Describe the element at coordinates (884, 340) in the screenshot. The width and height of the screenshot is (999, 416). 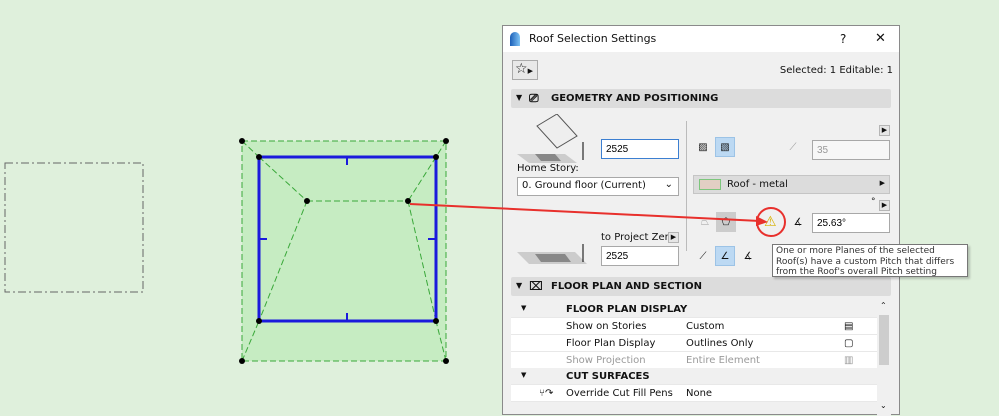
I see `scrollbar-thumb` at that location.